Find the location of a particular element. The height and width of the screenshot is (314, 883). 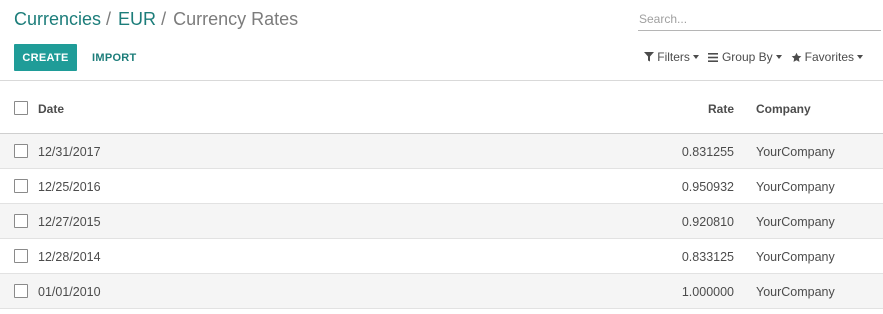

favorites-label: Favorites is located at coordinates (829, 57).